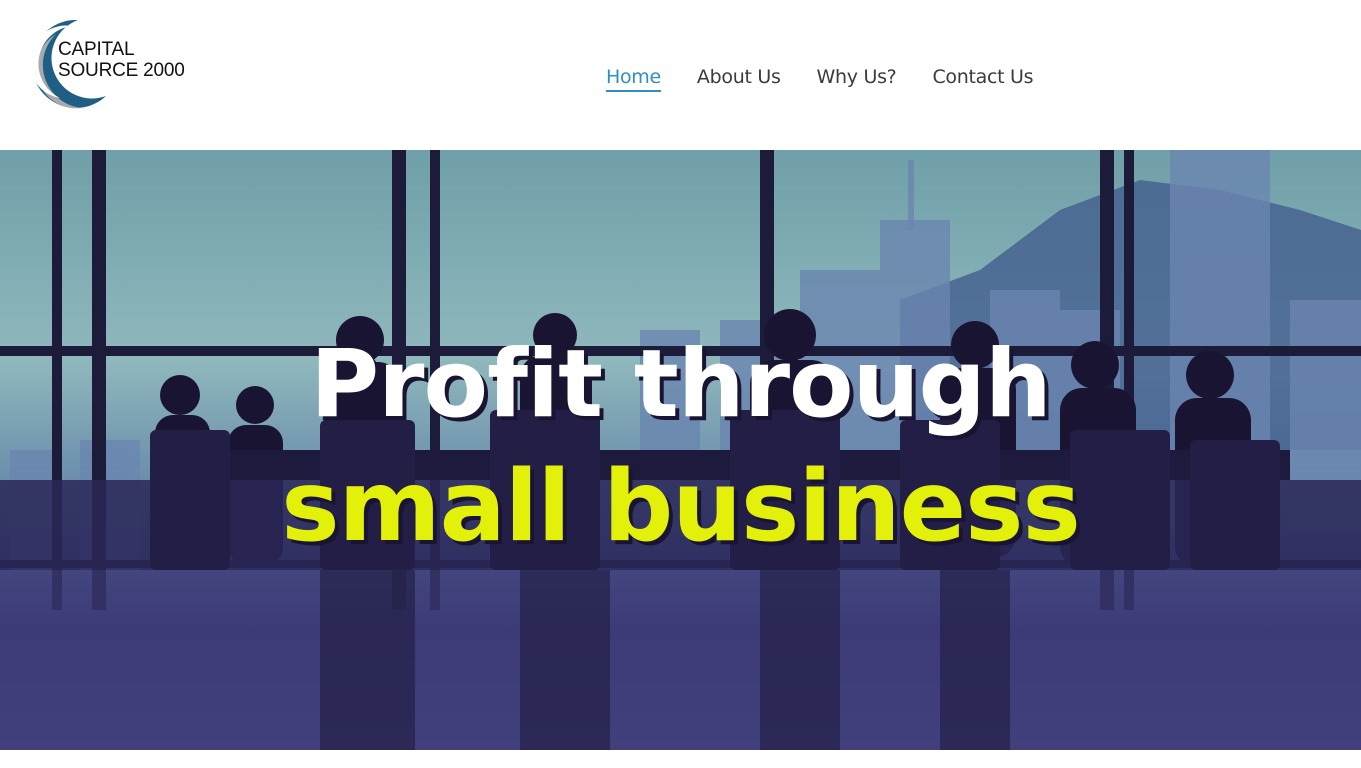 The height and width of the screenshot is (768, 1361). Describe the element at coordinates (121, 70) in the screenshot. I see `logo-line-2: SOURCE 2000` at that location.